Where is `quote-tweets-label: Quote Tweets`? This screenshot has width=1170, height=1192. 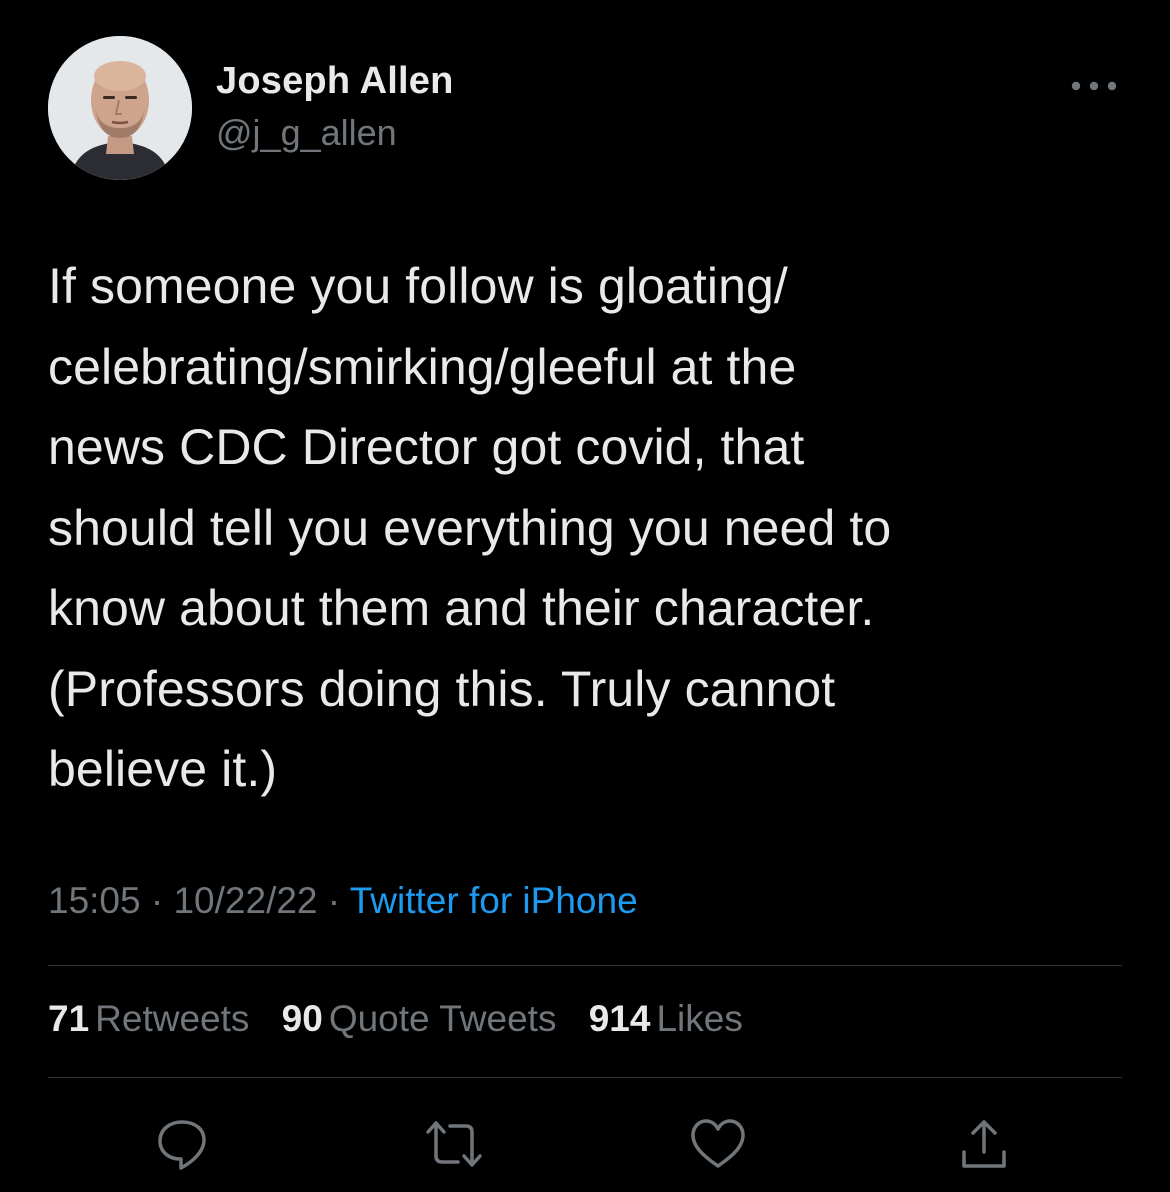
quote-tweets-label: Quote Tweets is located at coordinates (442, 1018).